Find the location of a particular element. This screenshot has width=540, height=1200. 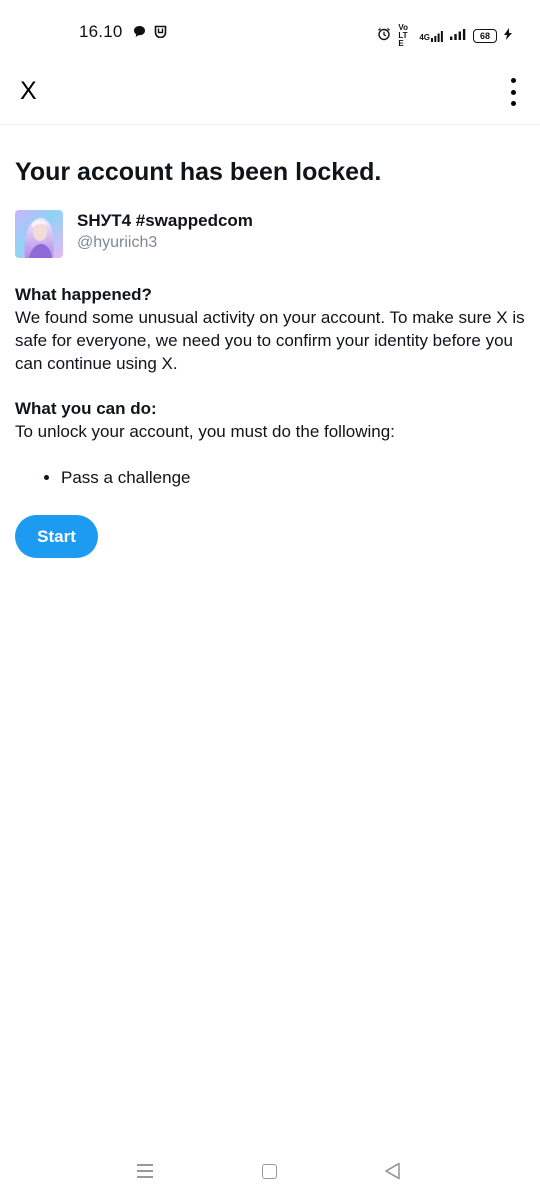

app-header: X is located at coordinates (270, 94).